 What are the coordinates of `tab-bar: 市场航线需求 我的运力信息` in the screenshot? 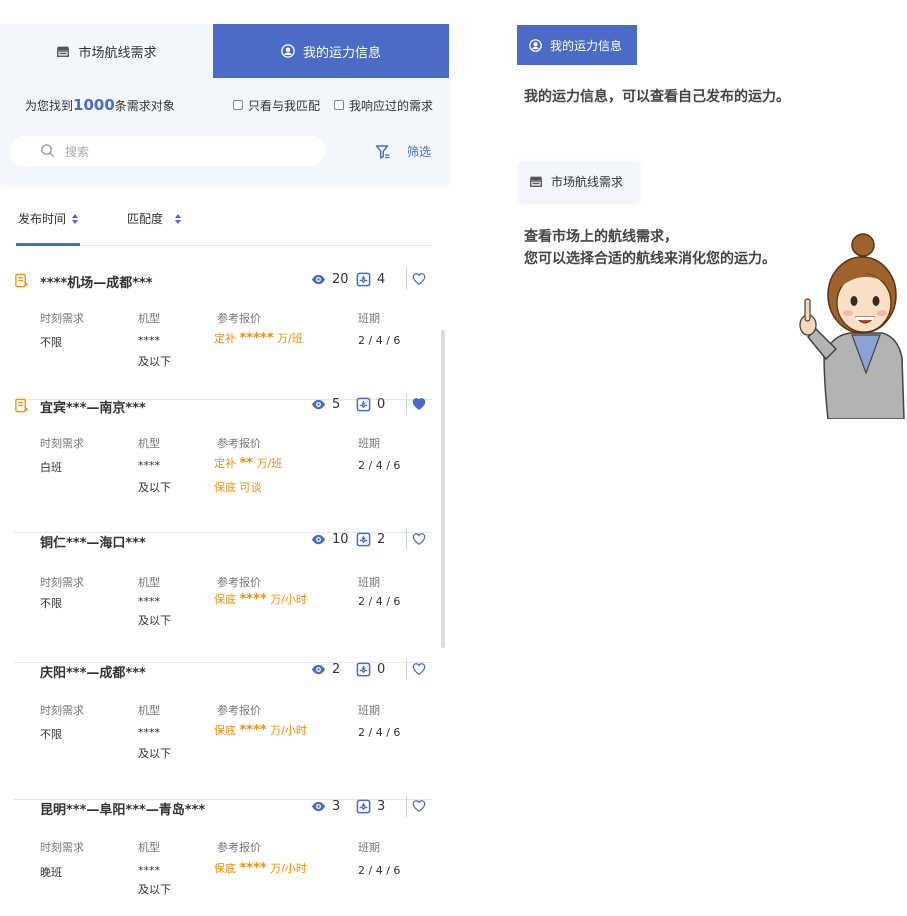 It's located at (224, 51).